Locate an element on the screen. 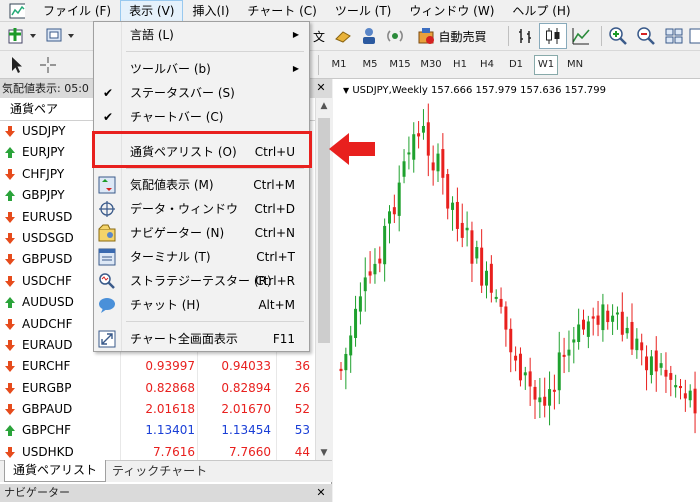  profiles-icon is located at coordinates (60, 35).